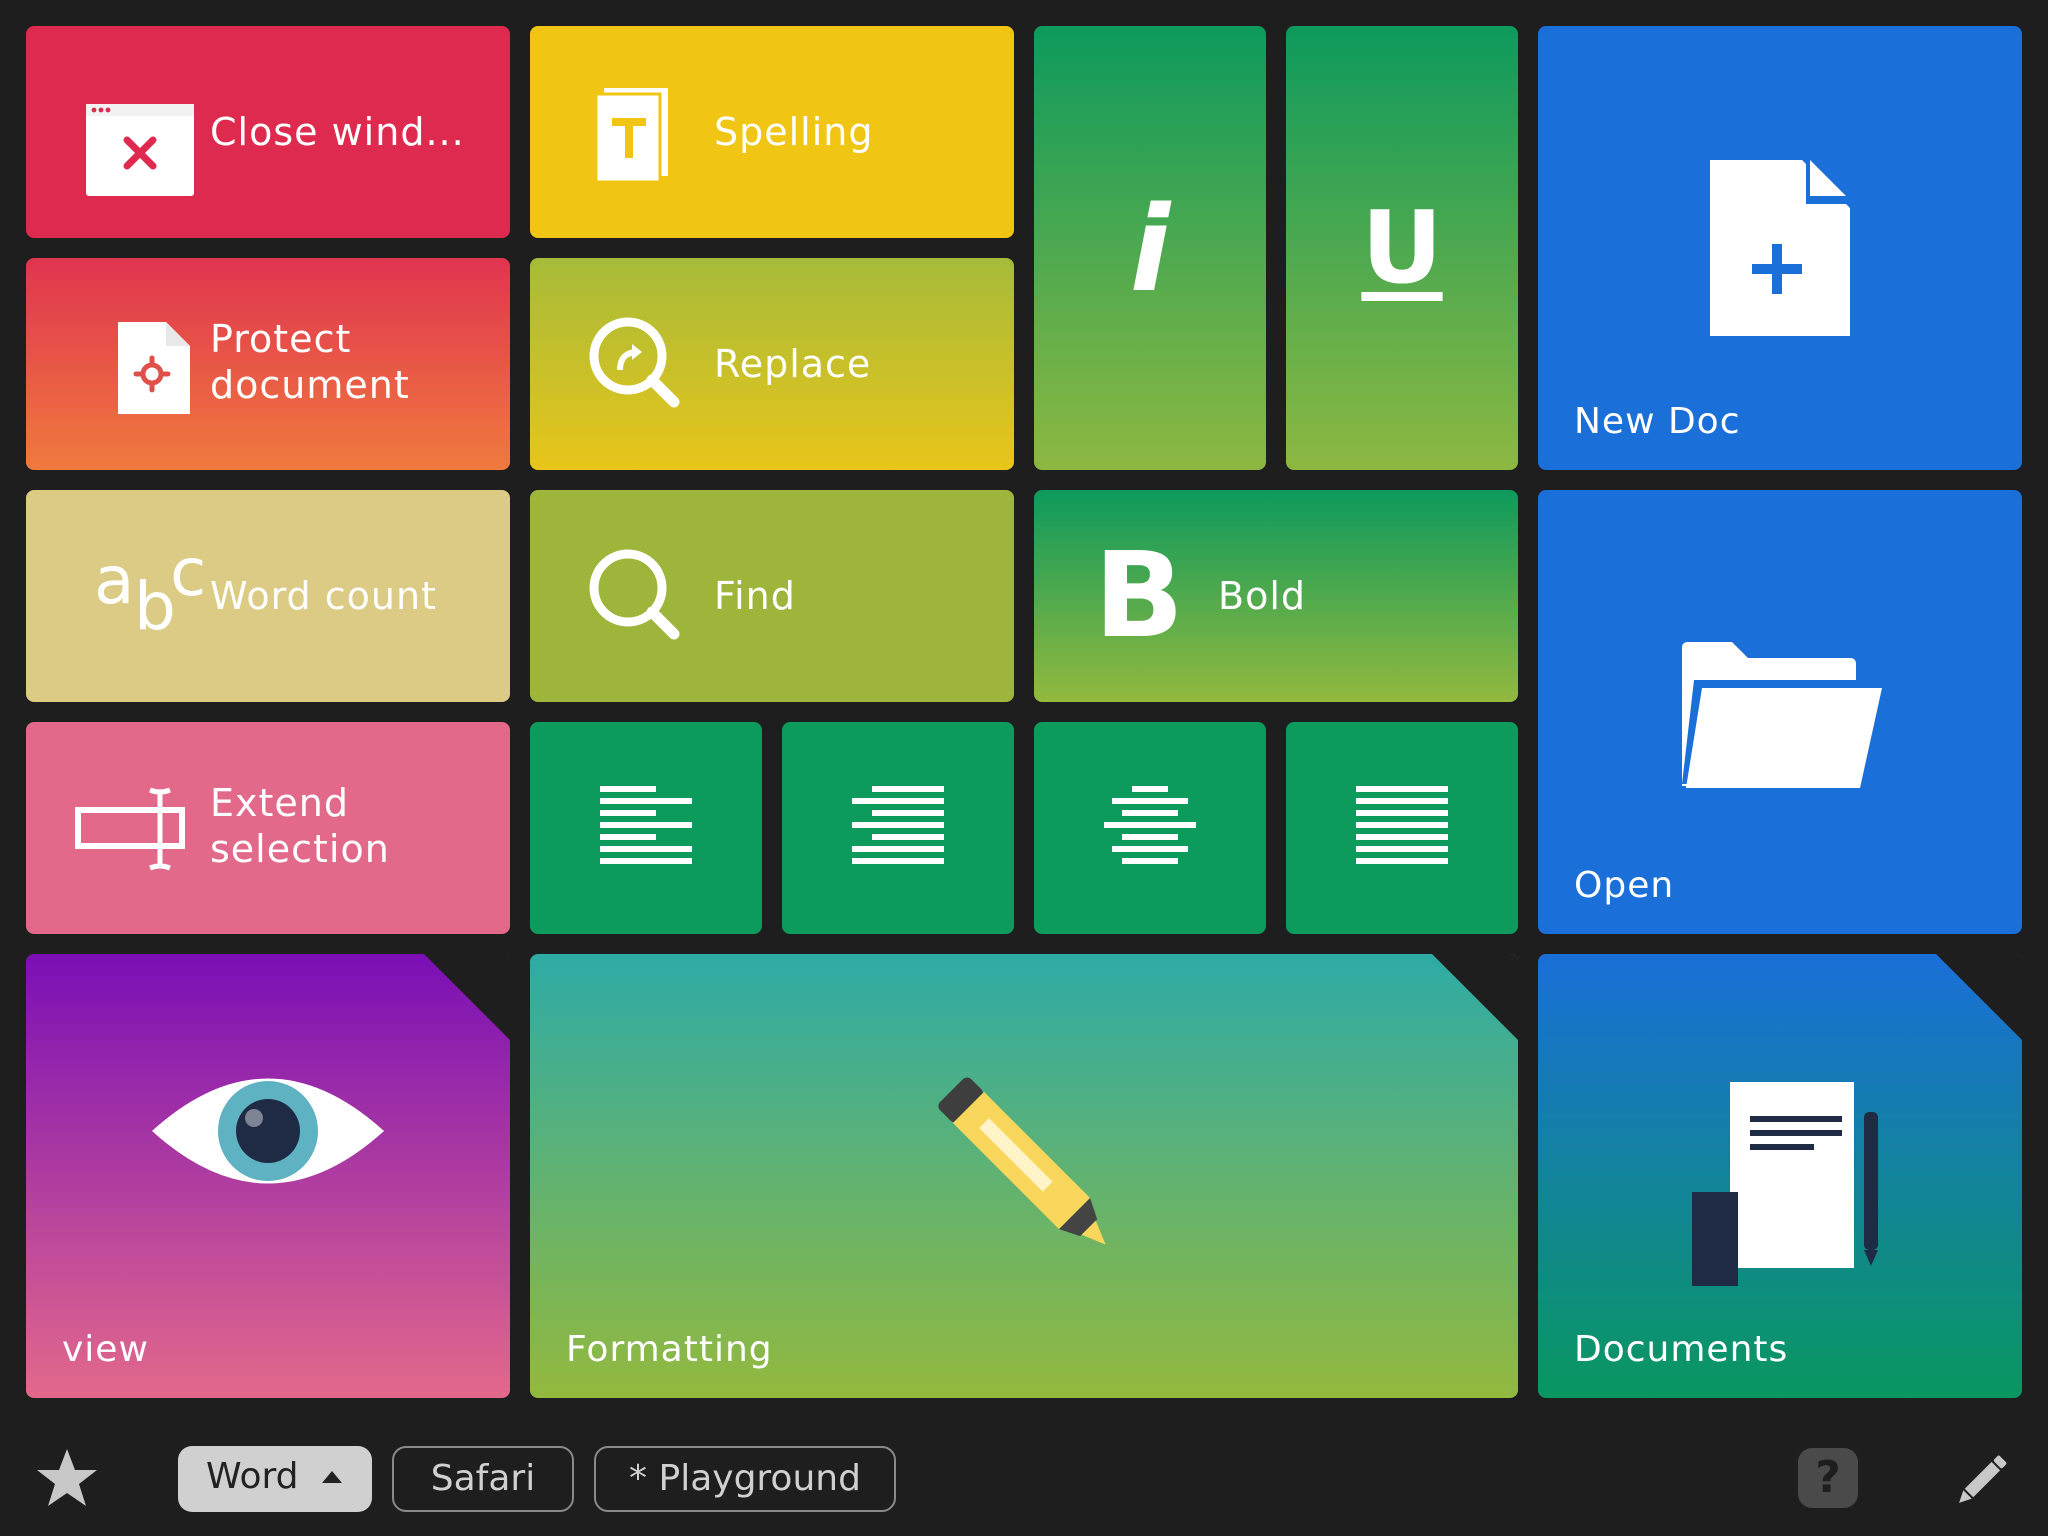 The width and height of the screenshot is (2048, 1536). What do you see at coordinates (154, 370) in the screenshot?
I see `protect-document-icon` at bounding box center [154, 370].